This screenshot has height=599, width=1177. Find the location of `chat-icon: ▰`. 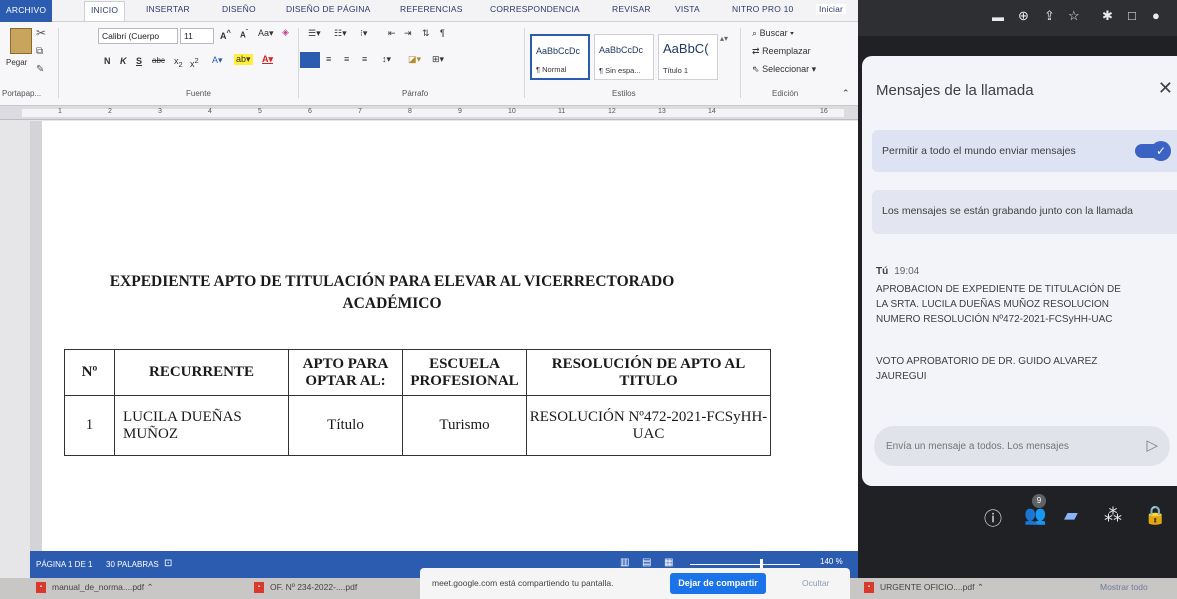

chat-icon: ▰ is located at coordinates (1071, 515).